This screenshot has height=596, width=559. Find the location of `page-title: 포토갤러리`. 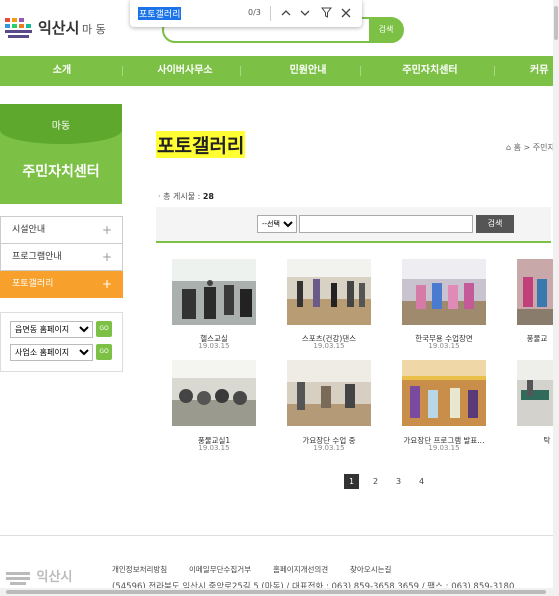

page-title: 포토갤러리 is located at coordinates (201, 144).